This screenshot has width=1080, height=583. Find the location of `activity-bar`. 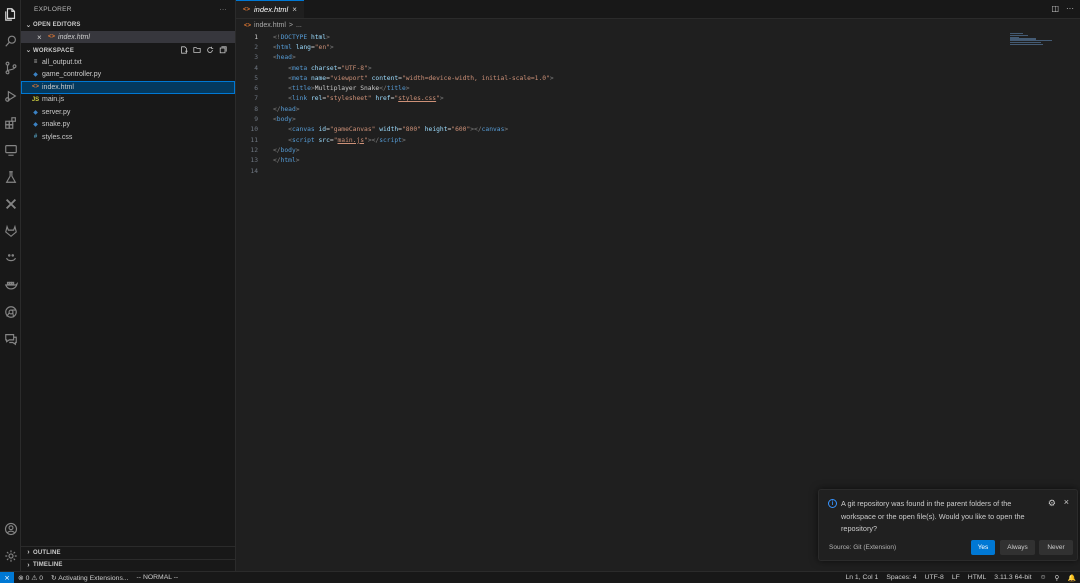

activity-bar is located at coordinates (10, 285).